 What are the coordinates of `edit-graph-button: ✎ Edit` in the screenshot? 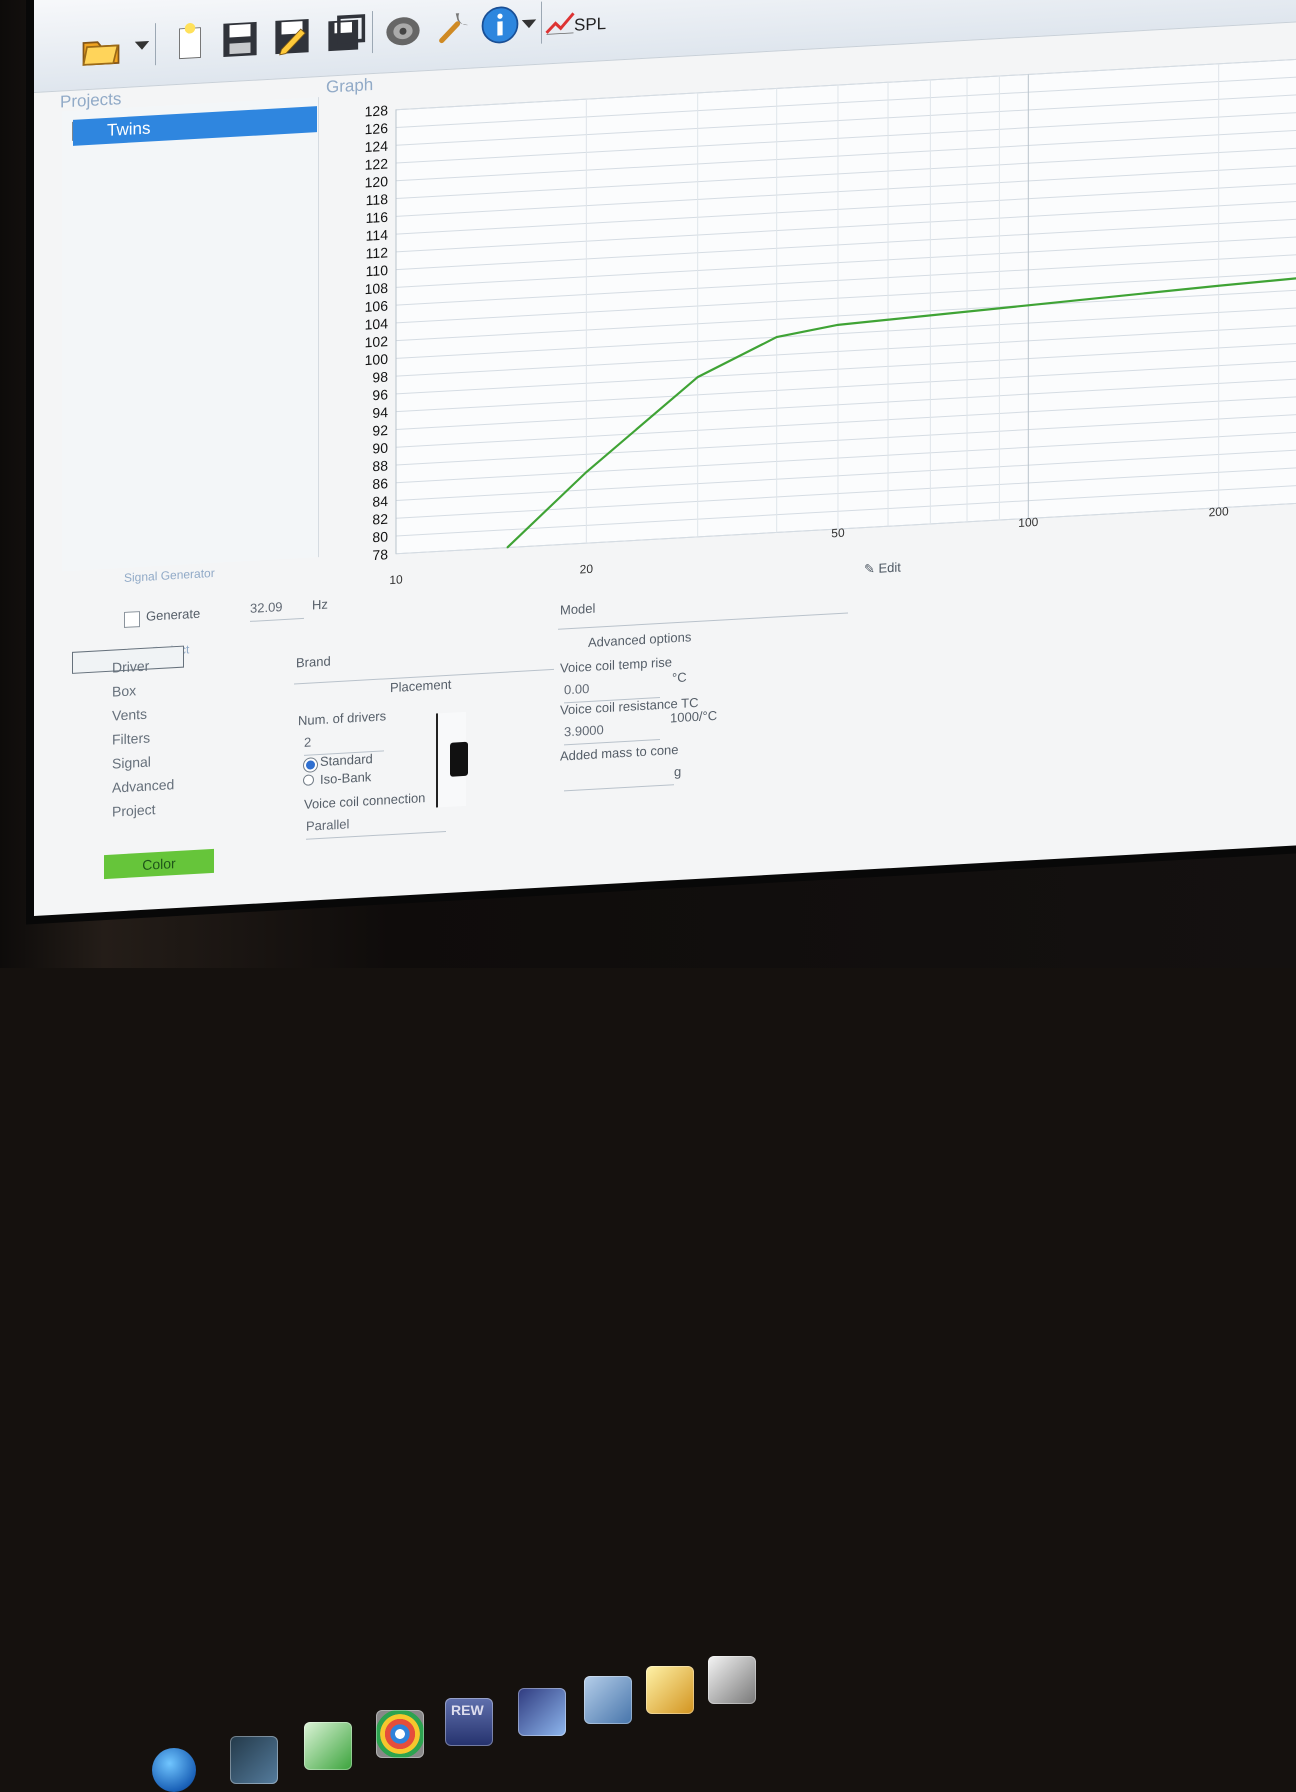 It's located at (882, 569).